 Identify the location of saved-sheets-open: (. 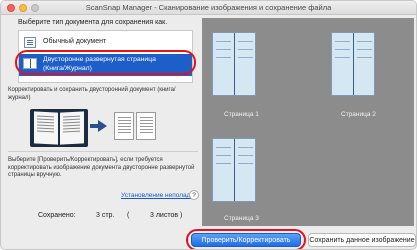
(128, 215).